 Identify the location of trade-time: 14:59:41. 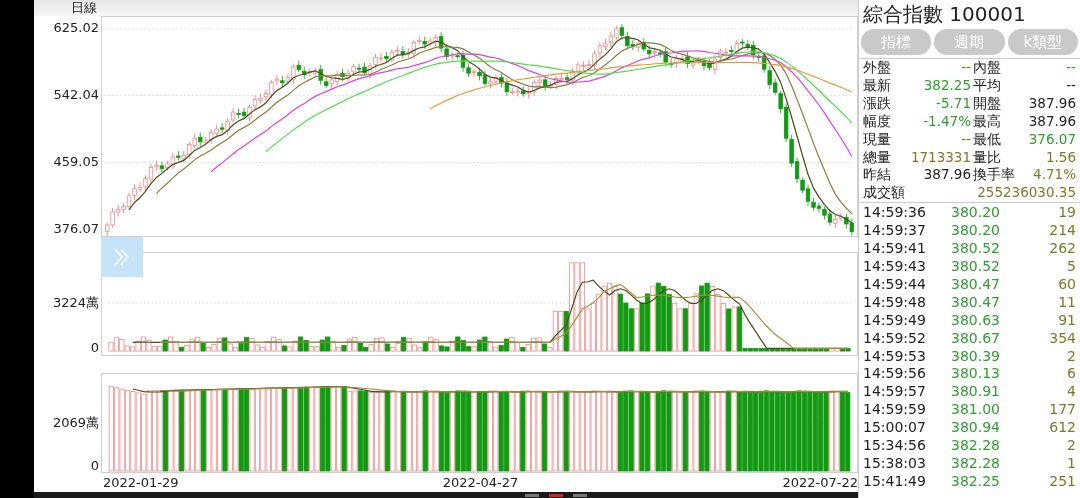
(895, 249).